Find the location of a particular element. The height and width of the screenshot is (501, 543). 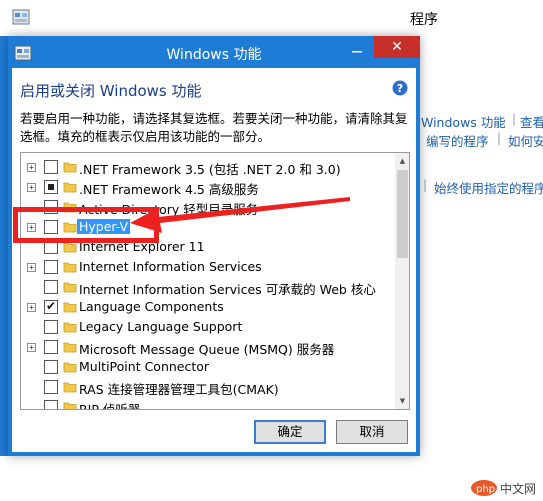

feature-row: MultiPoint Connector is located at coordinates (208, 367).